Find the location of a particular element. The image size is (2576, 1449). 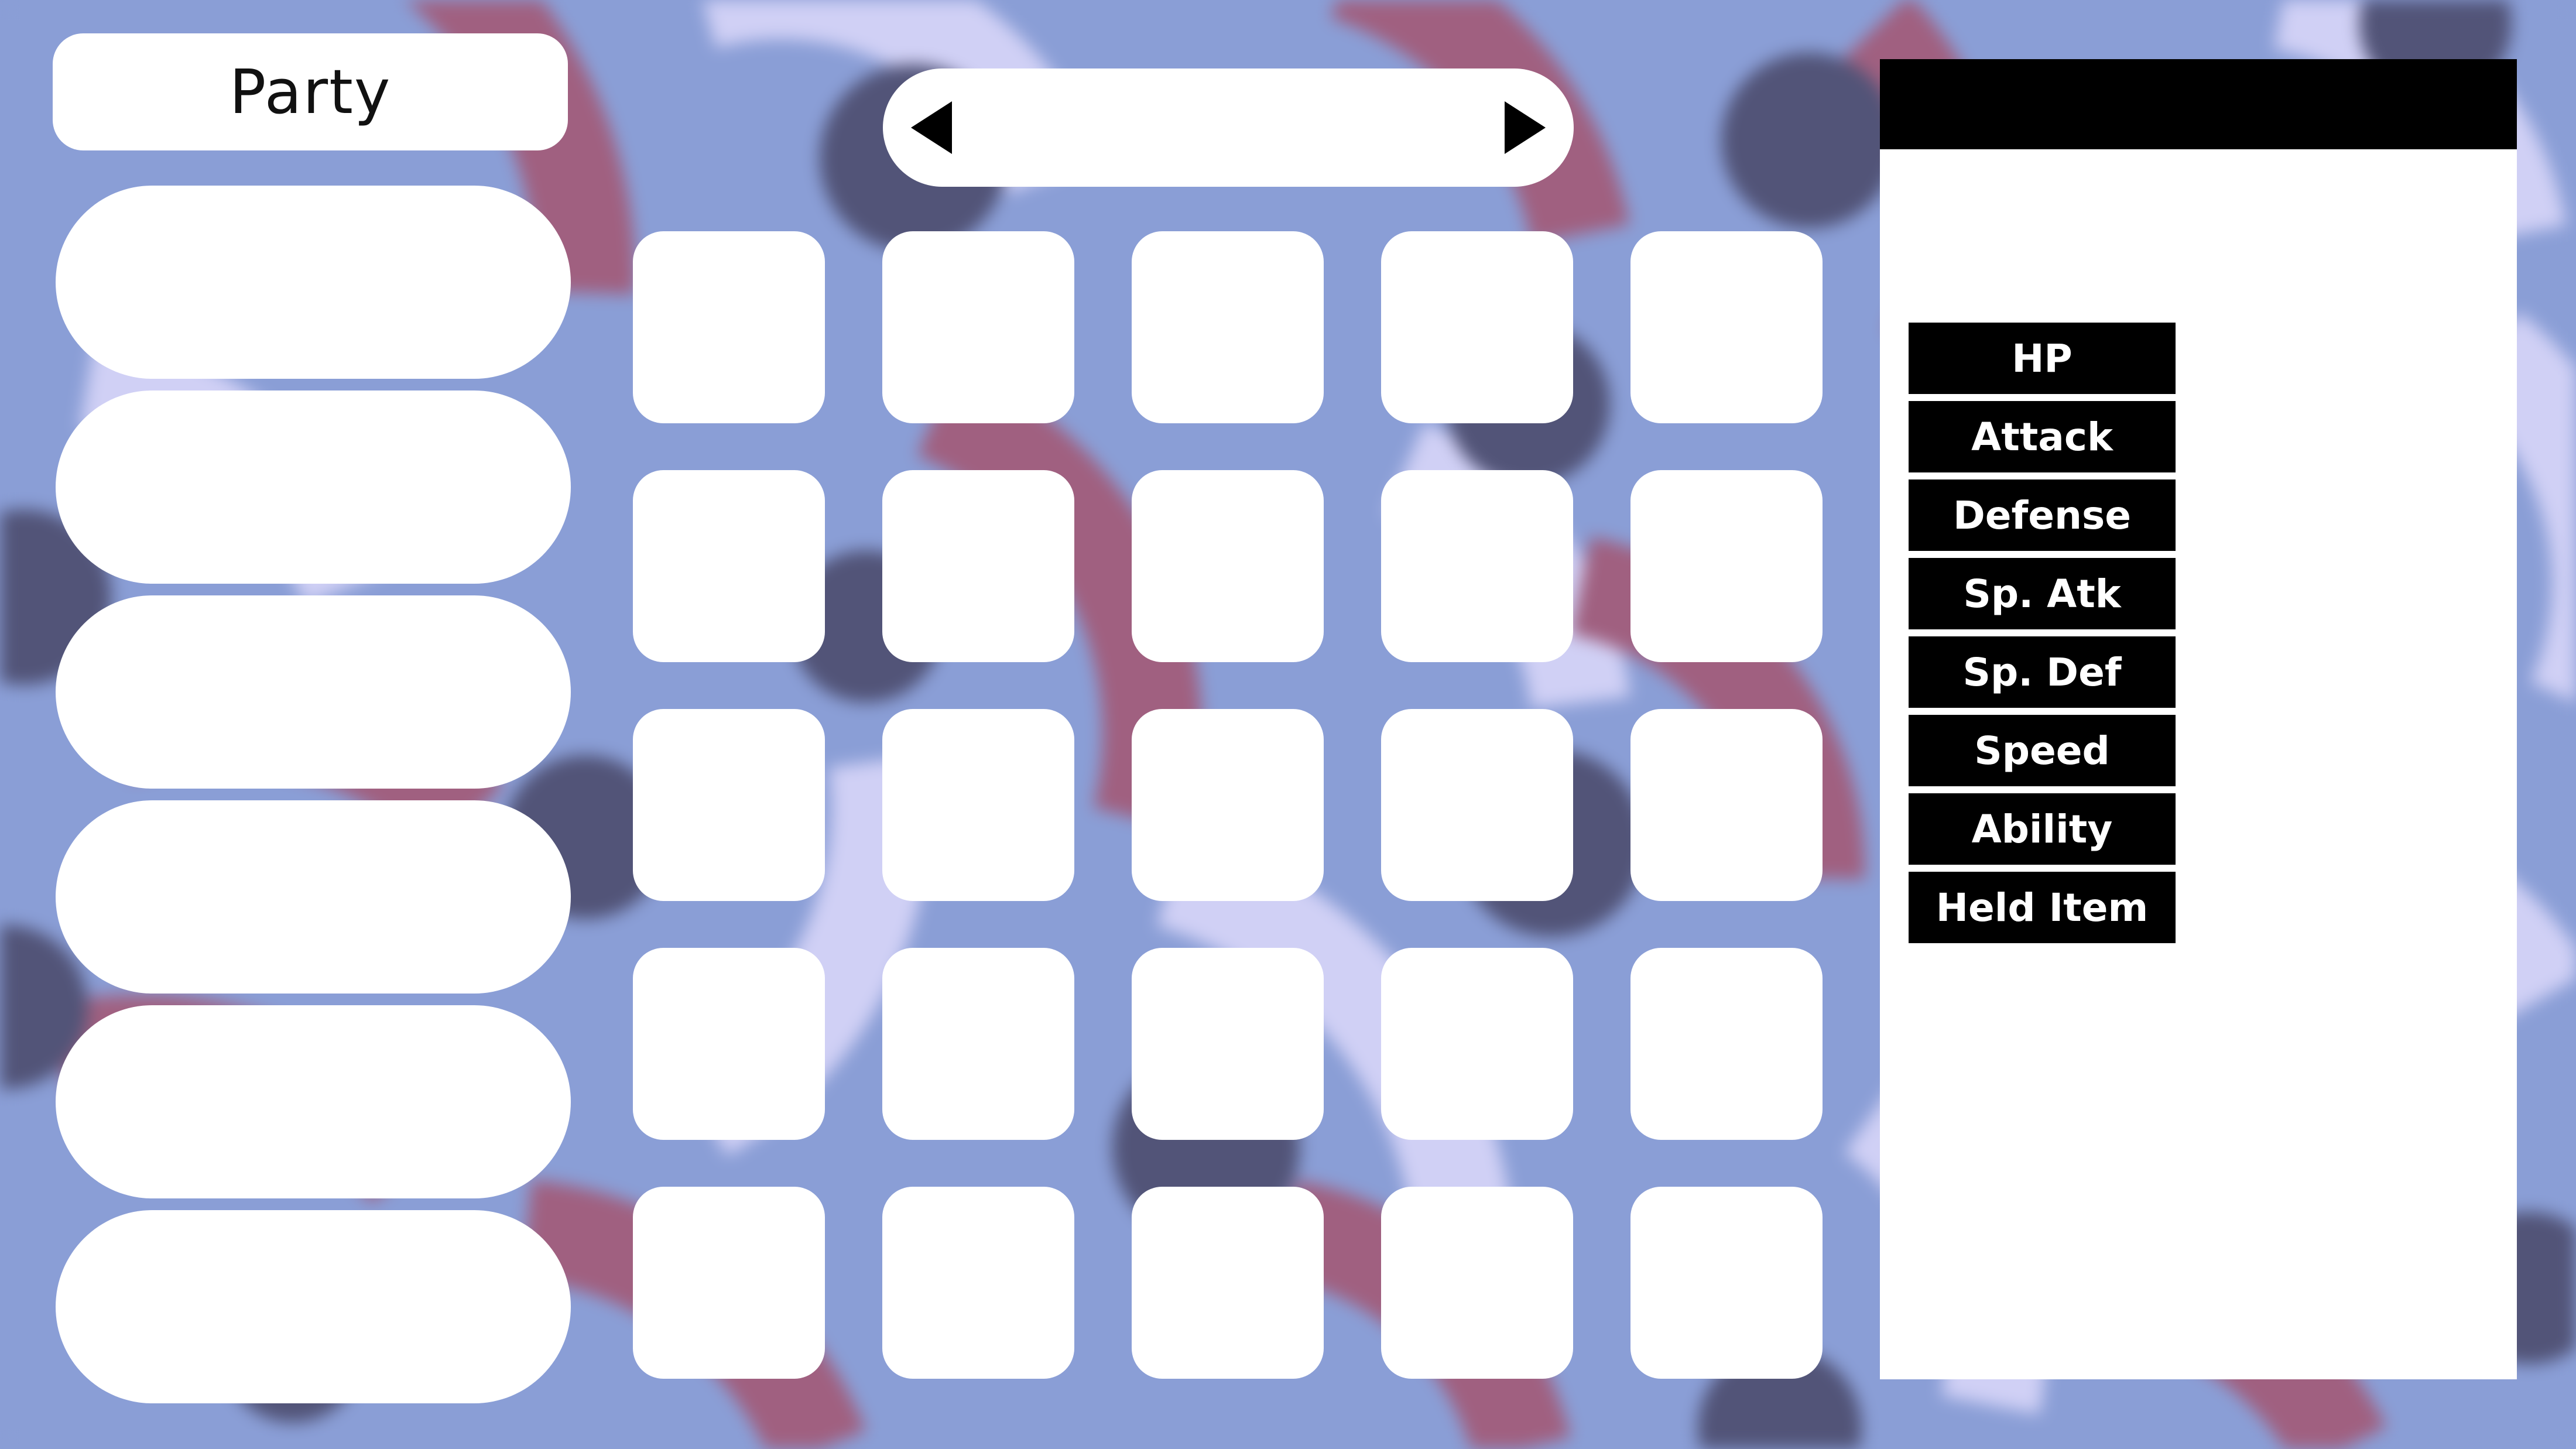

box-selector is located at coordinates (1228, 127).